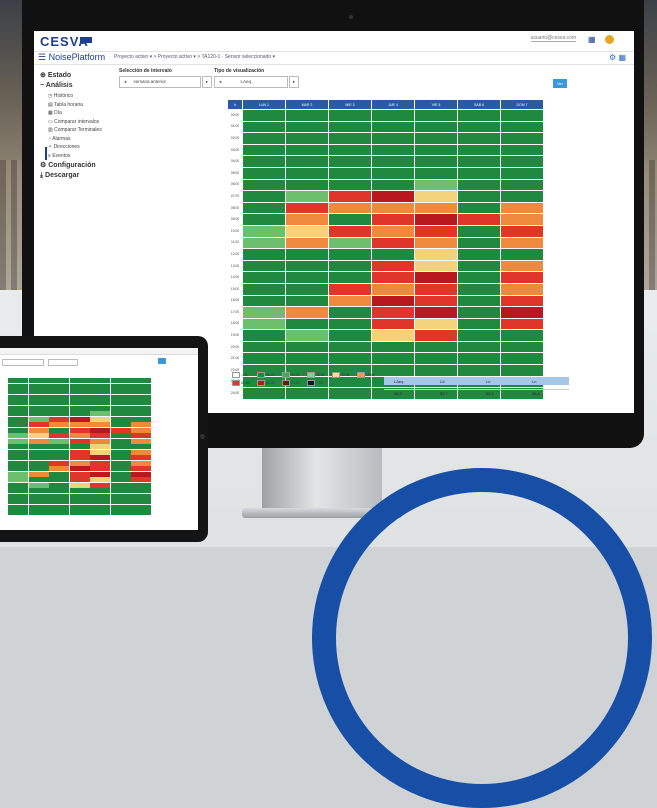 This screenshot has width=657, height=808. I want to click on platform-brand: ☰ NoisePlatform, so click(71, 57).